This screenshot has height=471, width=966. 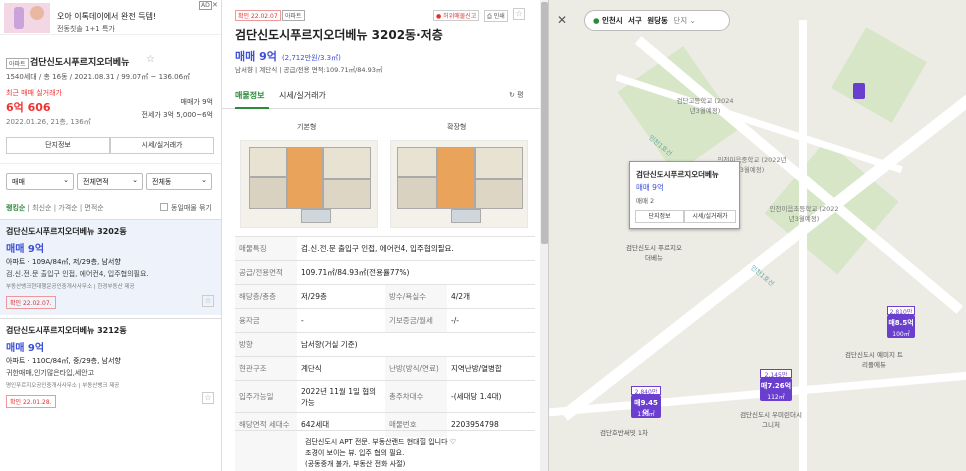 What do you see at coordinates (385, 248) in the screenshot?
I see `table-row: 매물특징 검.신.전.문 출입구 인접, 에어컨4, 입주협의필요.` at bounding box center [385, 248].